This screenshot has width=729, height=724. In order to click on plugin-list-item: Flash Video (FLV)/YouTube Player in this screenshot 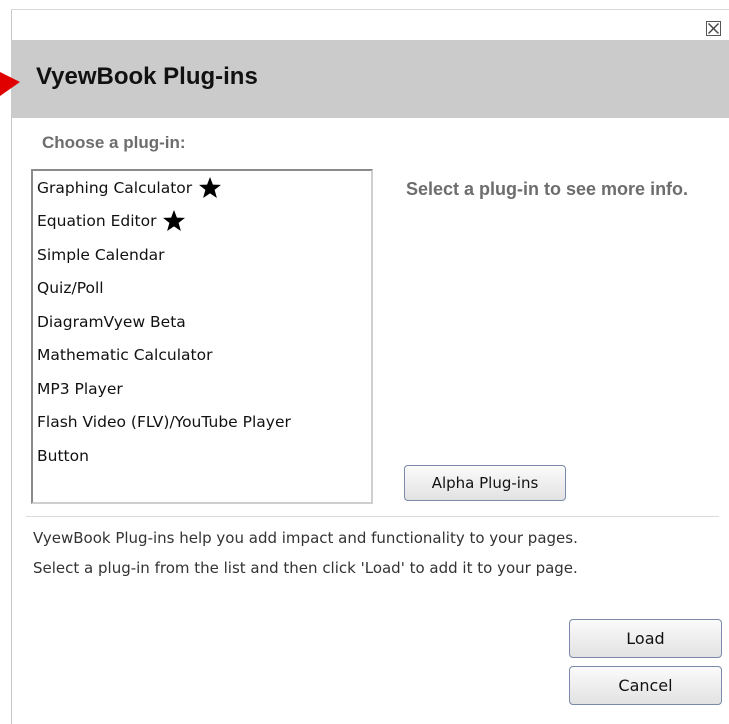, I will do `click(164, 422)`.